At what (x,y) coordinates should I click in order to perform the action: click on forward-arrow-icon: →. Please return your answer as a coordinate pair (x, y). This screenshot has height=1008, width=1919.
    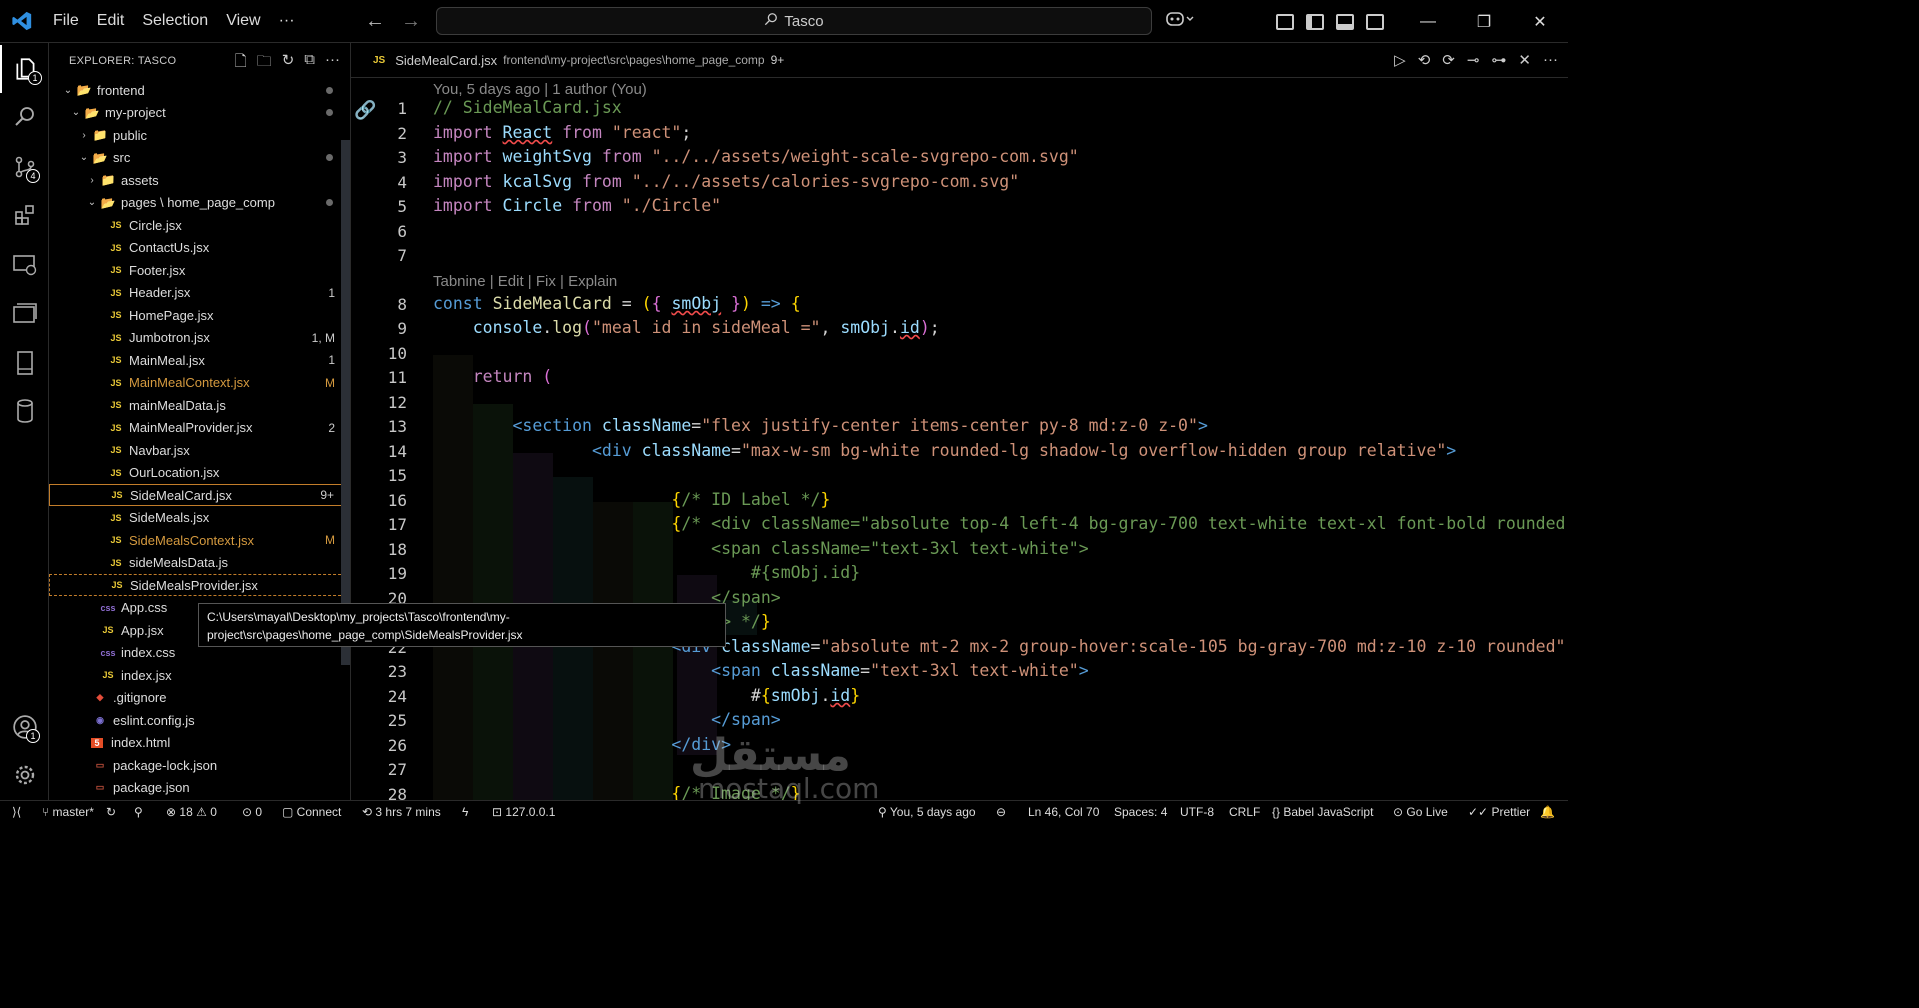
    Looking at the image, I should click on (411, 21).